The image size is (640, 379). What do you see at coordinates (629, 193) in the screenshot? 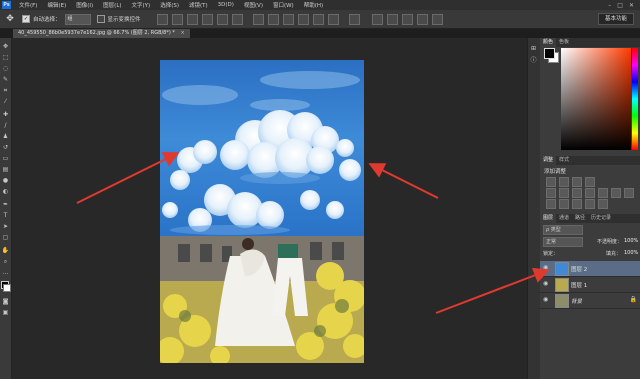
I see `color-lookup-icon` at bounding box center [629, 193].